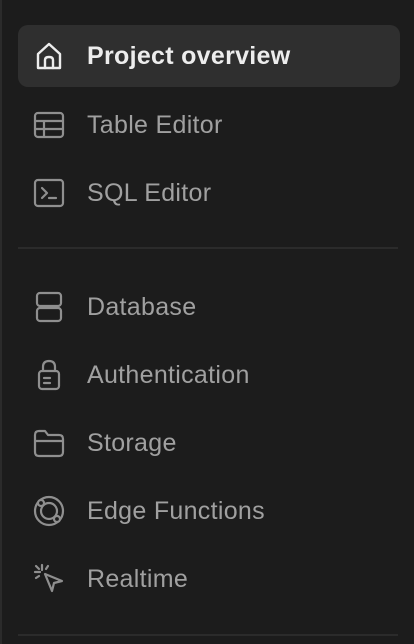 The width and height of the screenshot is (414, 644). Describe the element at coordinates (49, 375) in the screenshot. I see `lock-icon` at that location.